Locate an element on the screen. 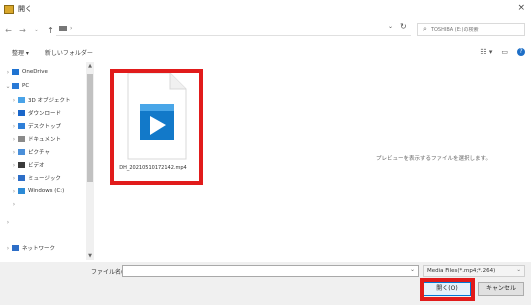  title-bar: 開く × is located at coordinates (265, 9).